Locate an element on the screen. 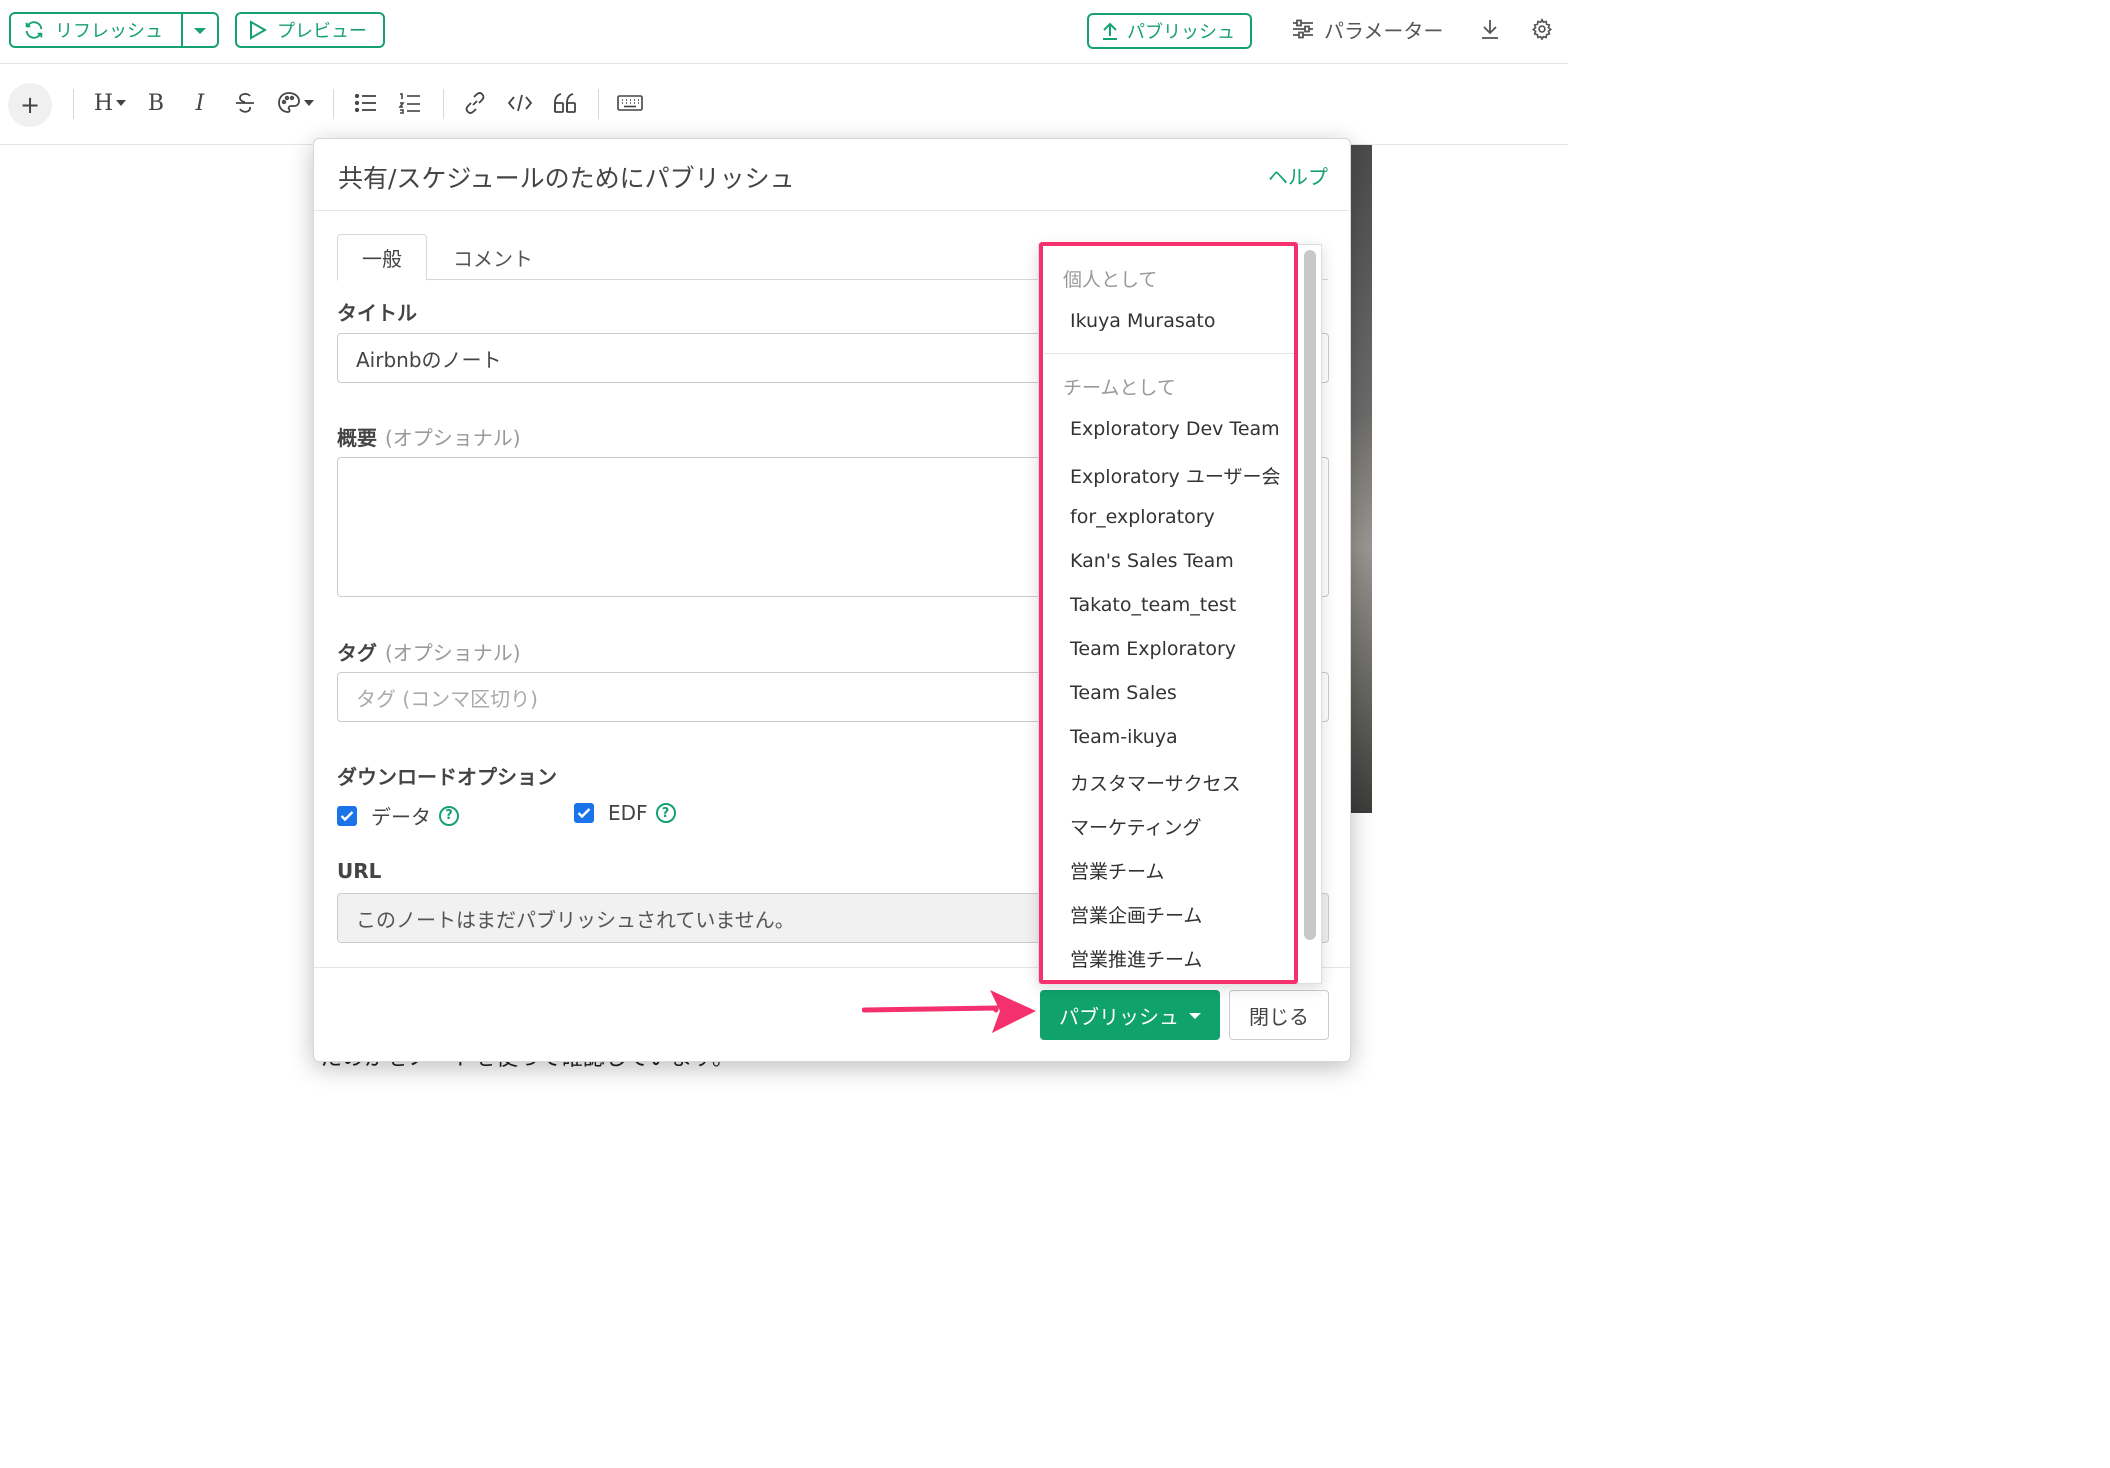  numbered-list-icon is located at coordinates (410, 103).